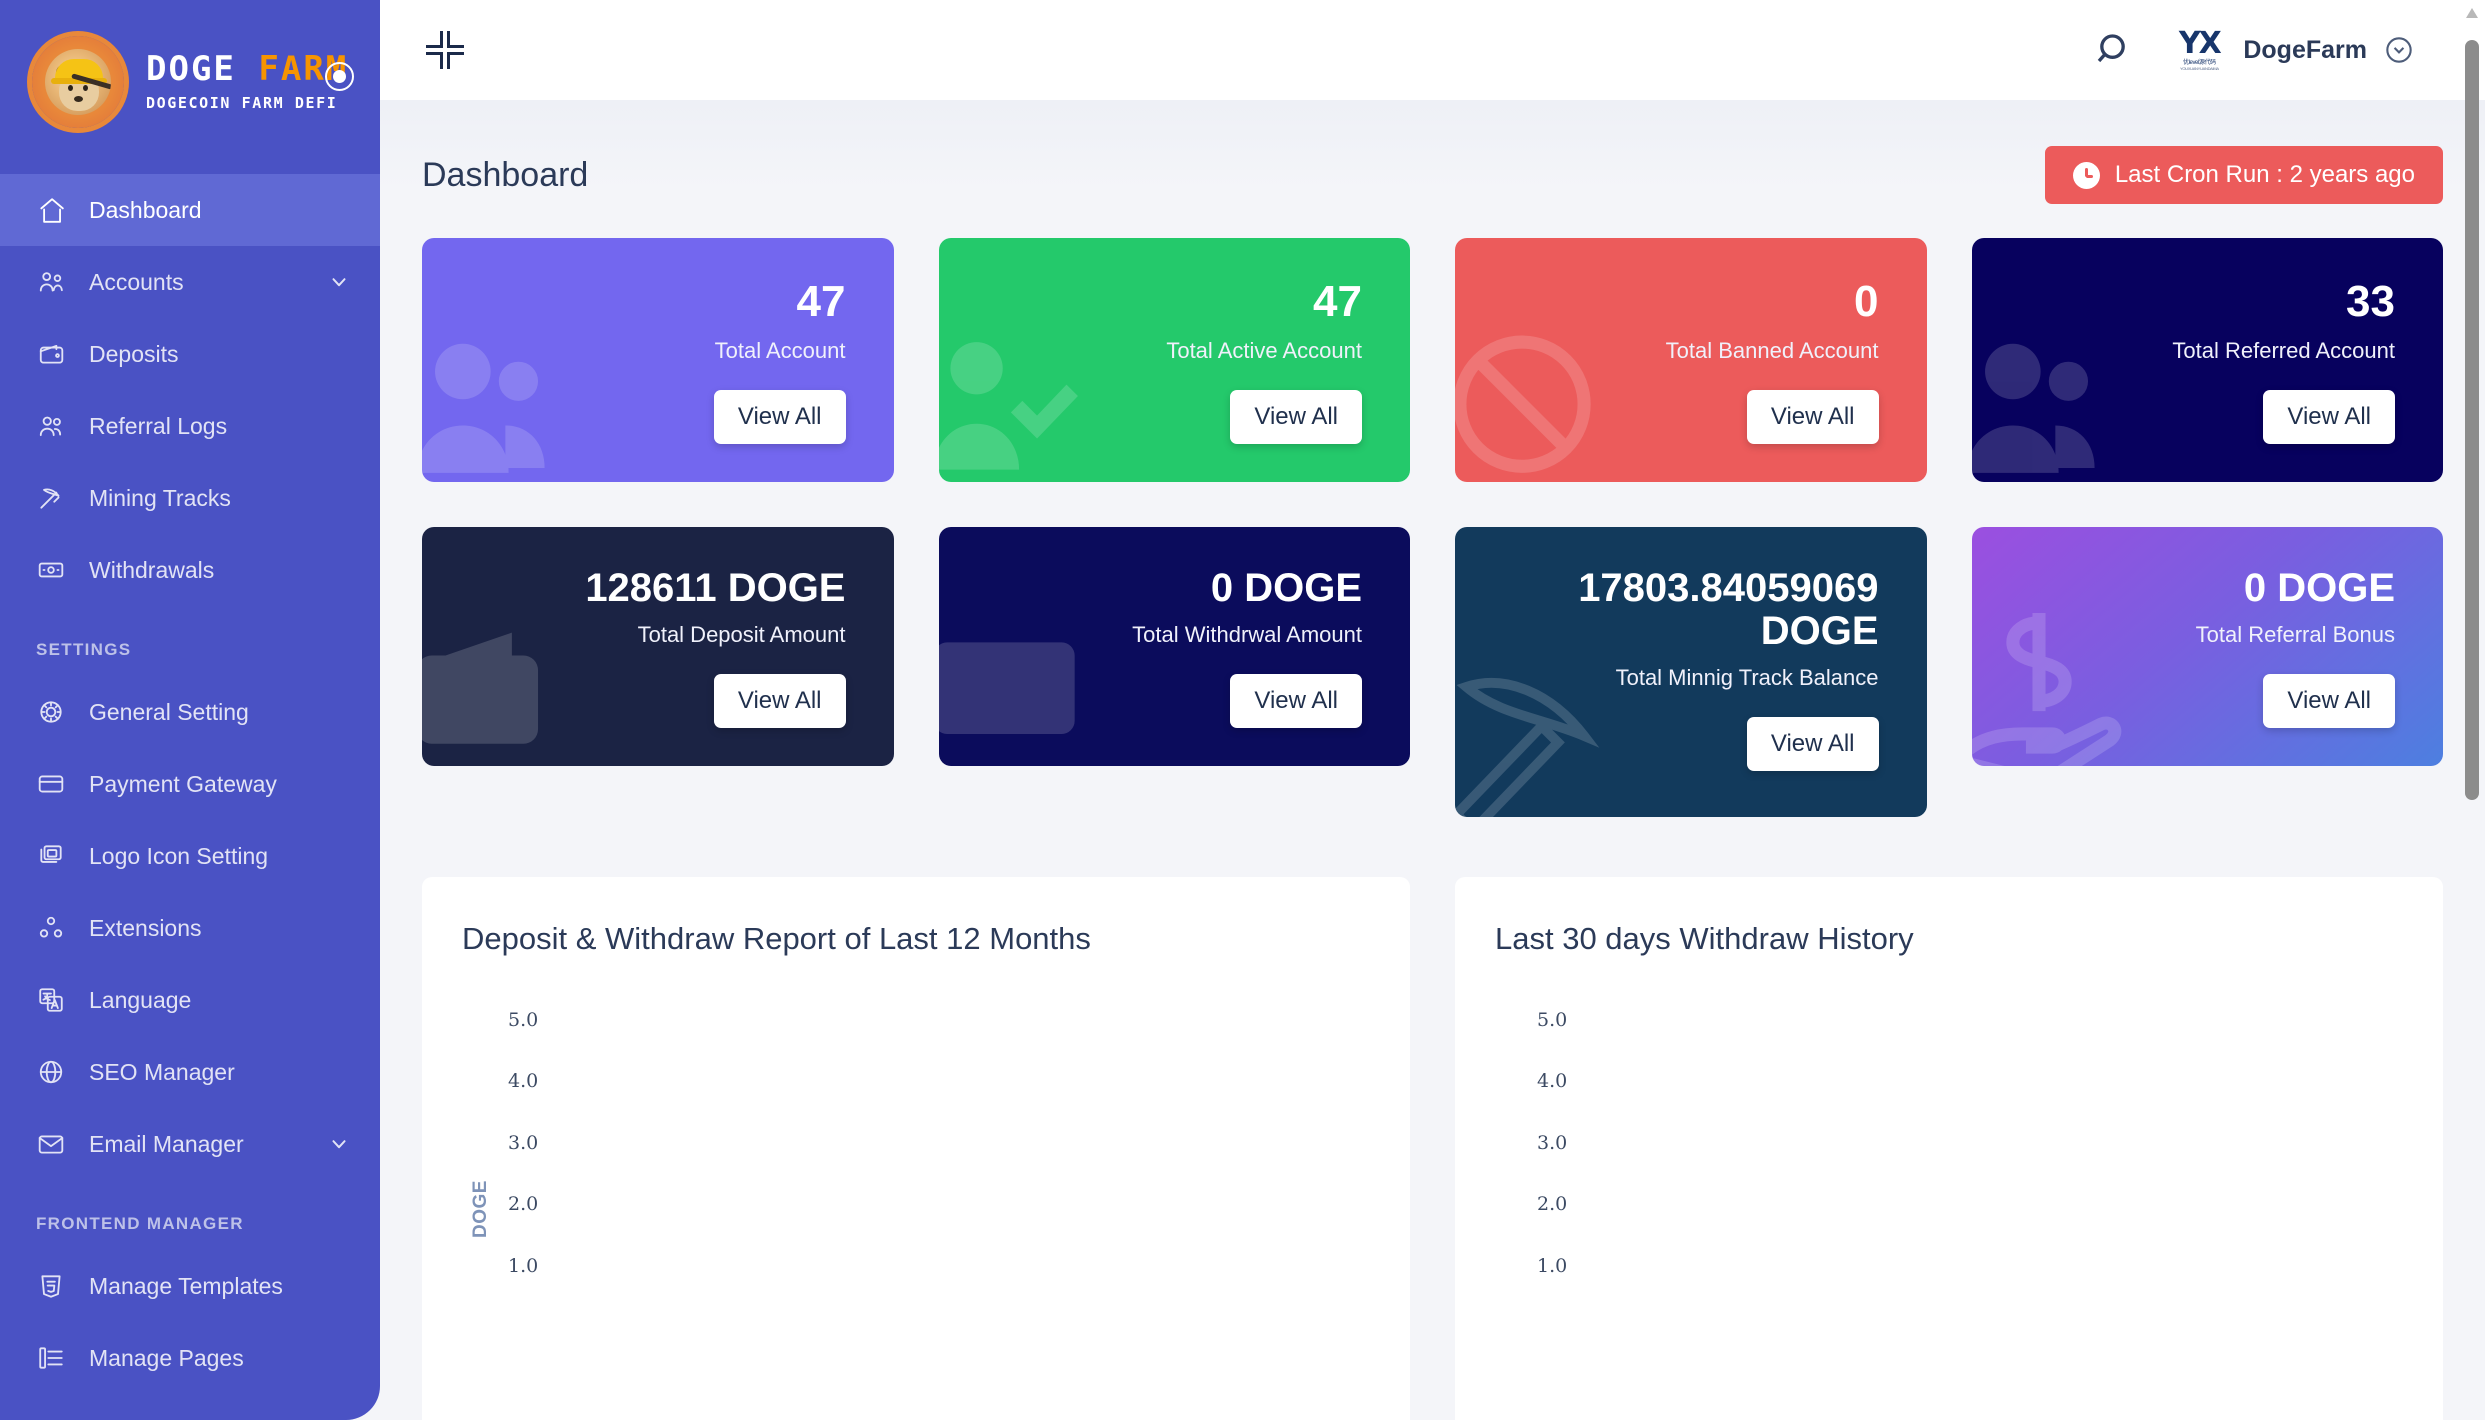  Describe the element at coordinates (2305, 49) in the screenshot. I see `user-name: DogeFarm` at that location.